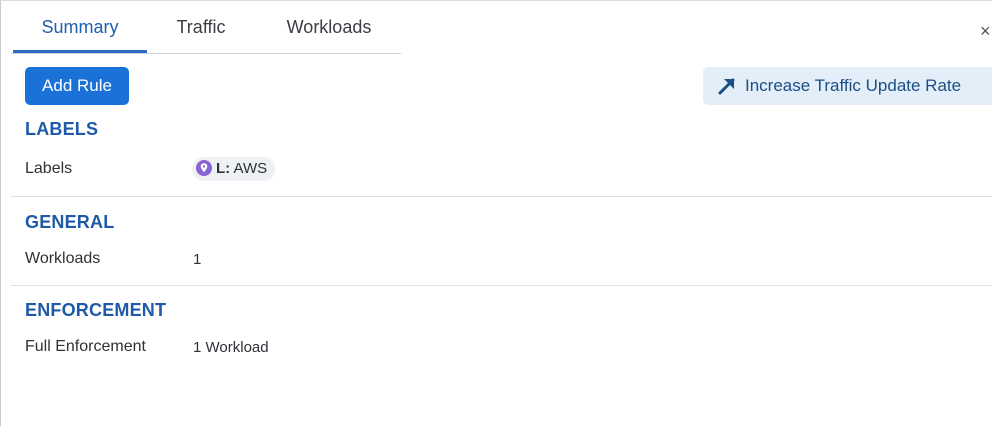  Describe the element at coordinates (986, 31) in the screenshot. I see `close-button: ×` at that location.